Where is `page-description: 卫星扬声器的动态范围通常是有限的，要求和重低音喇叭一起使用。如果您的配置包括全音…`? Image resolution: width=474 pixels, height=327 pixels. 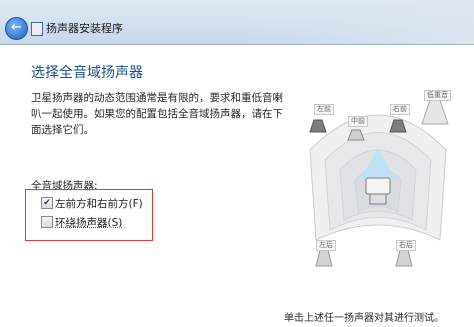
page-description: 卫星扬声器的动态范围通常是有限的，要求和重低音喇叭一起使用。如果您的配置包括全音… is located at coordinates (157, 114).